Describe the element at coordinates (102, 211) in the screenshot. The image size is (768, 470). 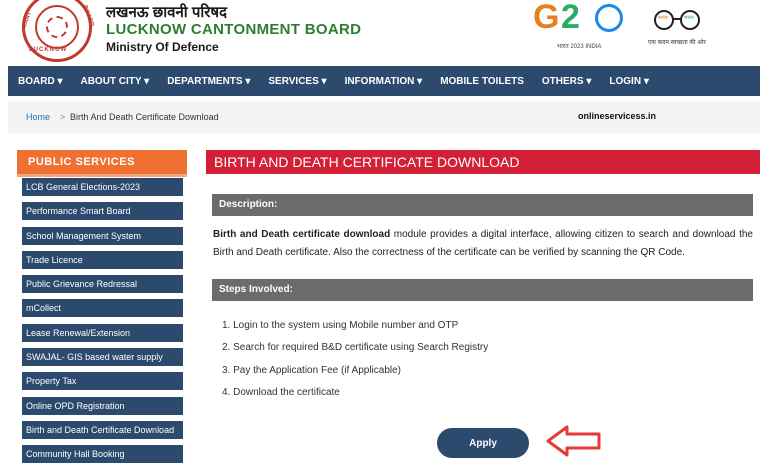
I see `sidebar-item-smart-board: Performance Smart Board` at that location.